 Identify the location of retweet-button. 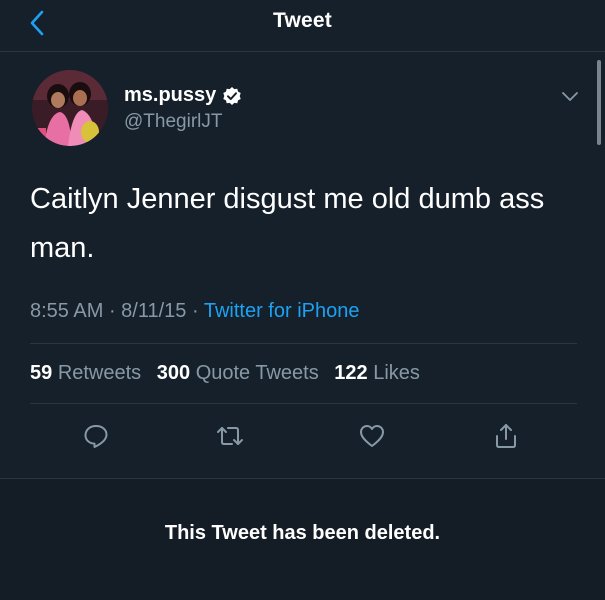
(230, 436).